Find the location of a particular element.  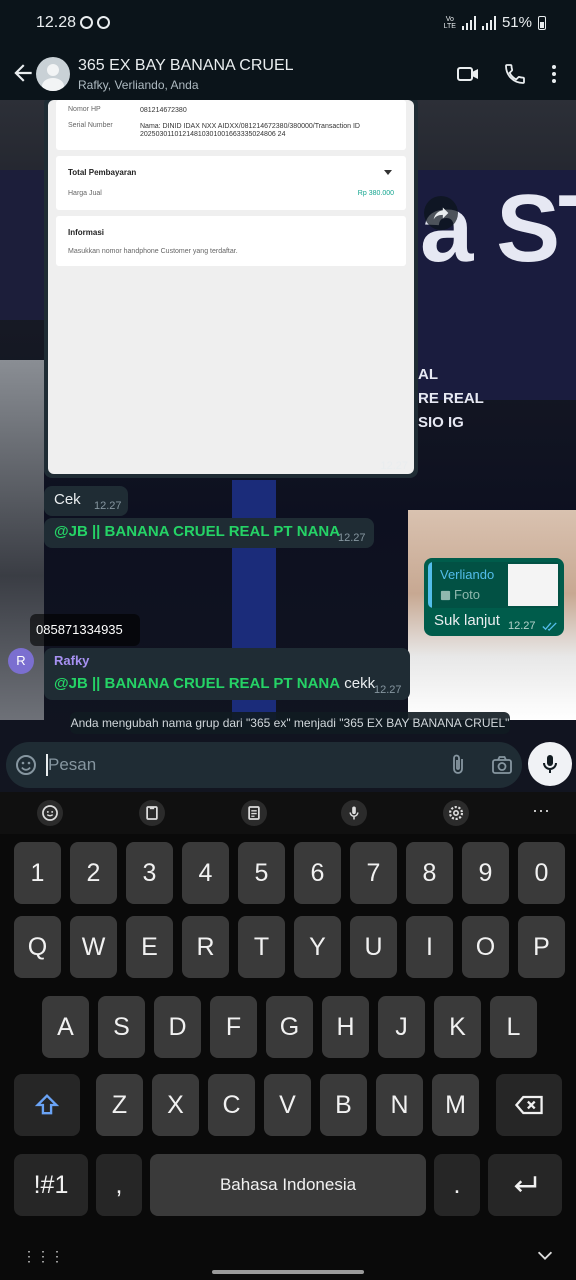

volte-icon: Vo LTE is located at coordinates (449, 22).